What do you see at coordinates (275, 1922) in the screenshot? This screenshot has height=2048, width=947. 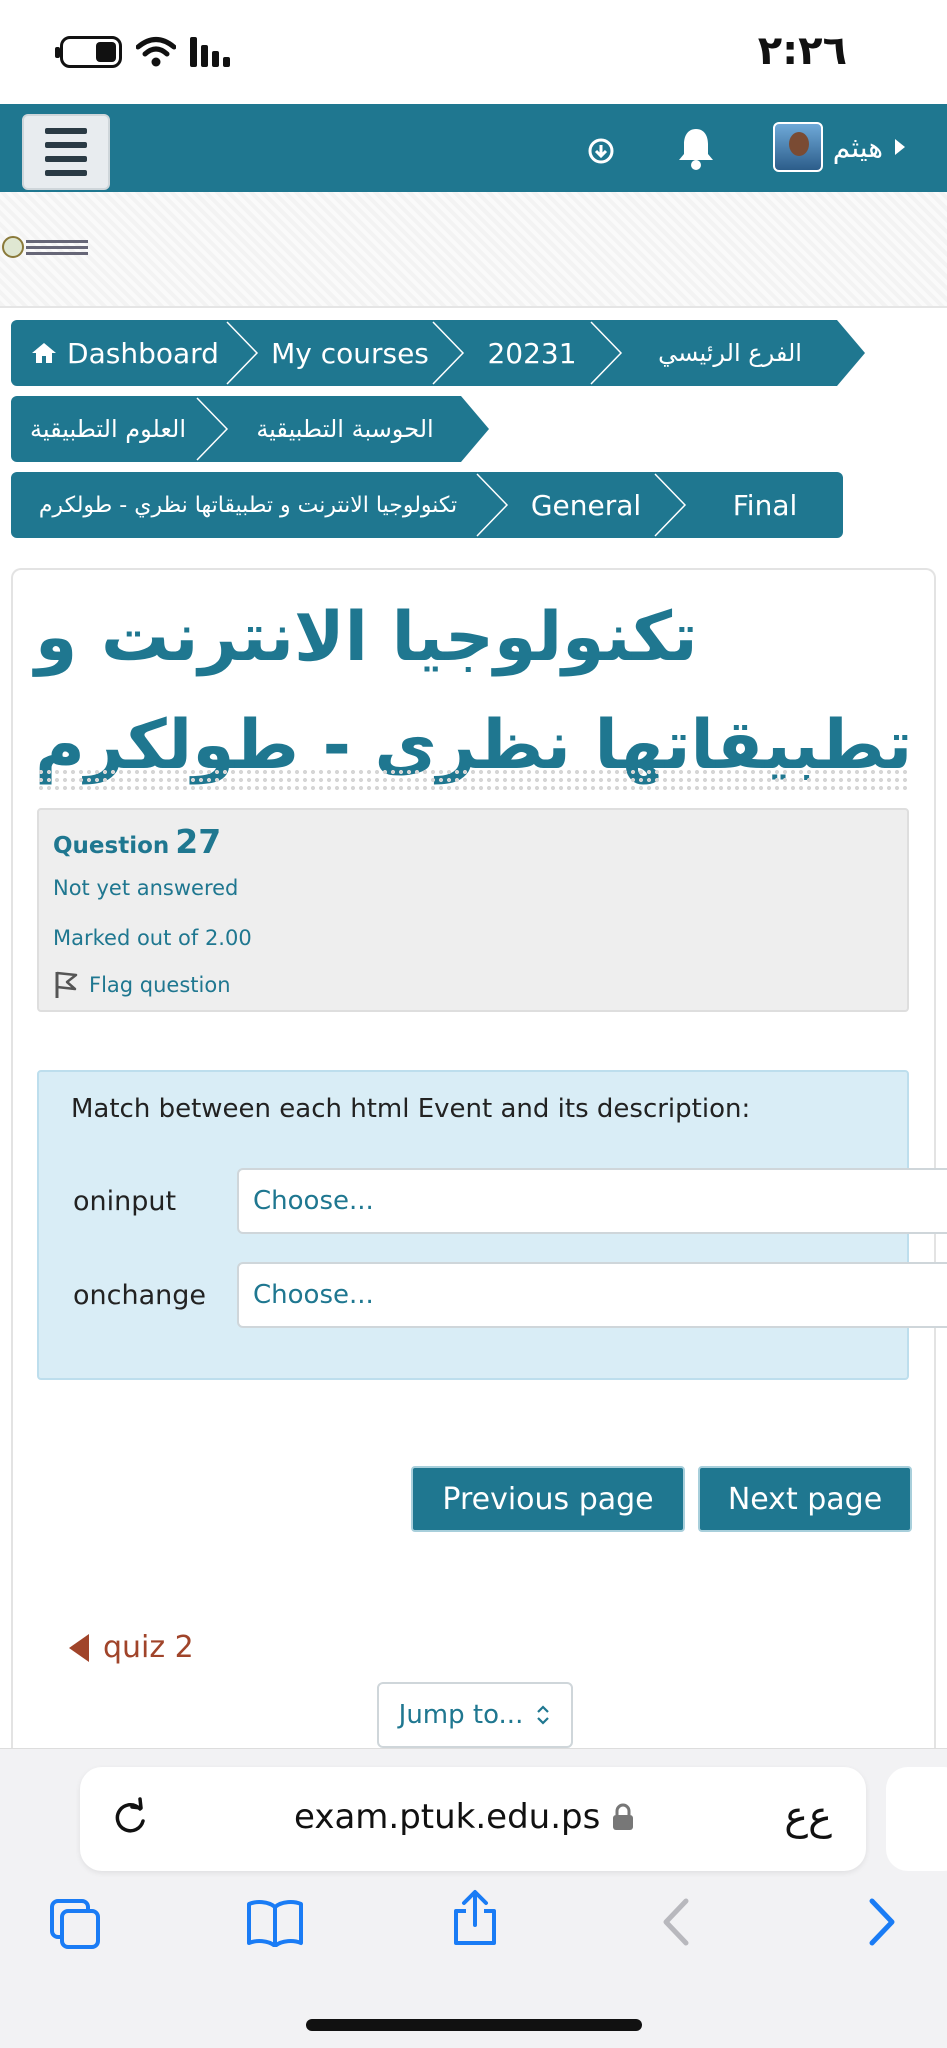 I see `bookmarks-icon` at bounding box center [275, 1922].